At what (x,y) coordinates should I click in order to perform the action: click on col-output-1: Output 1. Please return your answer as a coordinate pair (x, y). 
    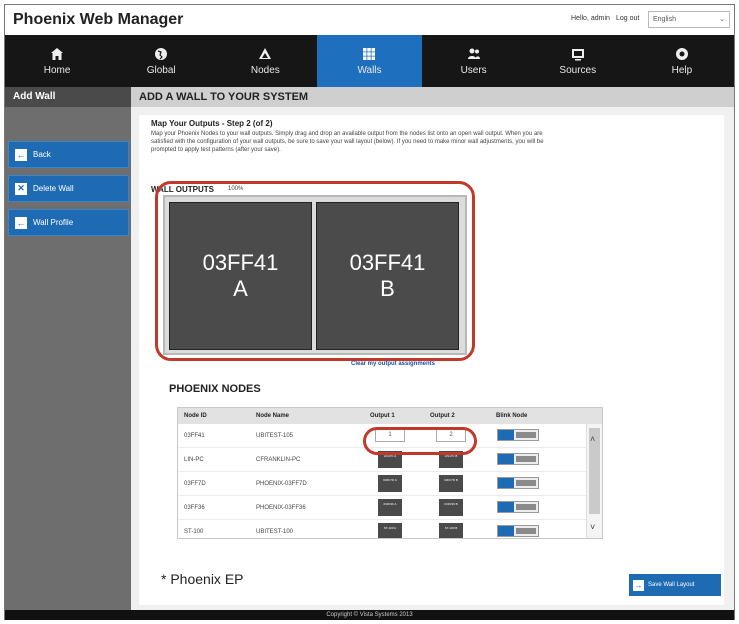
    Looking at the image, I should click on (382, 416).